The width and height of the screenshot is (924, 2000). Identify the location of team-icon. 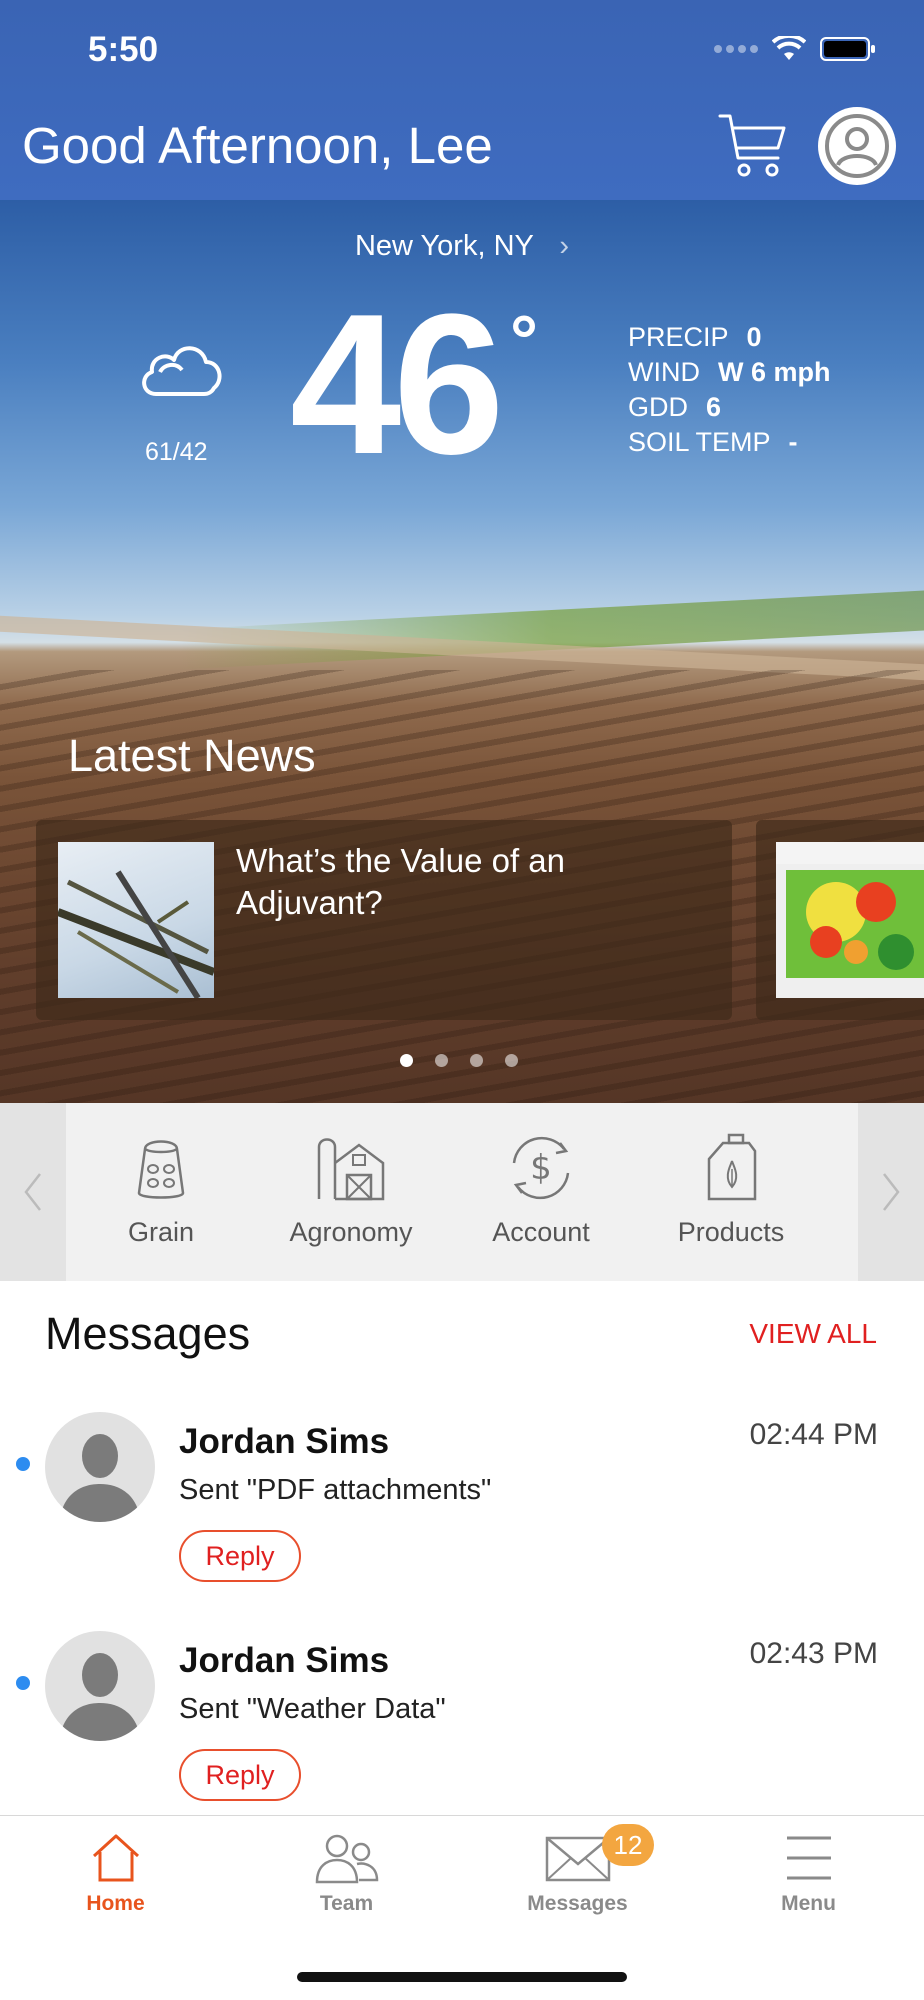
(346, 1859).